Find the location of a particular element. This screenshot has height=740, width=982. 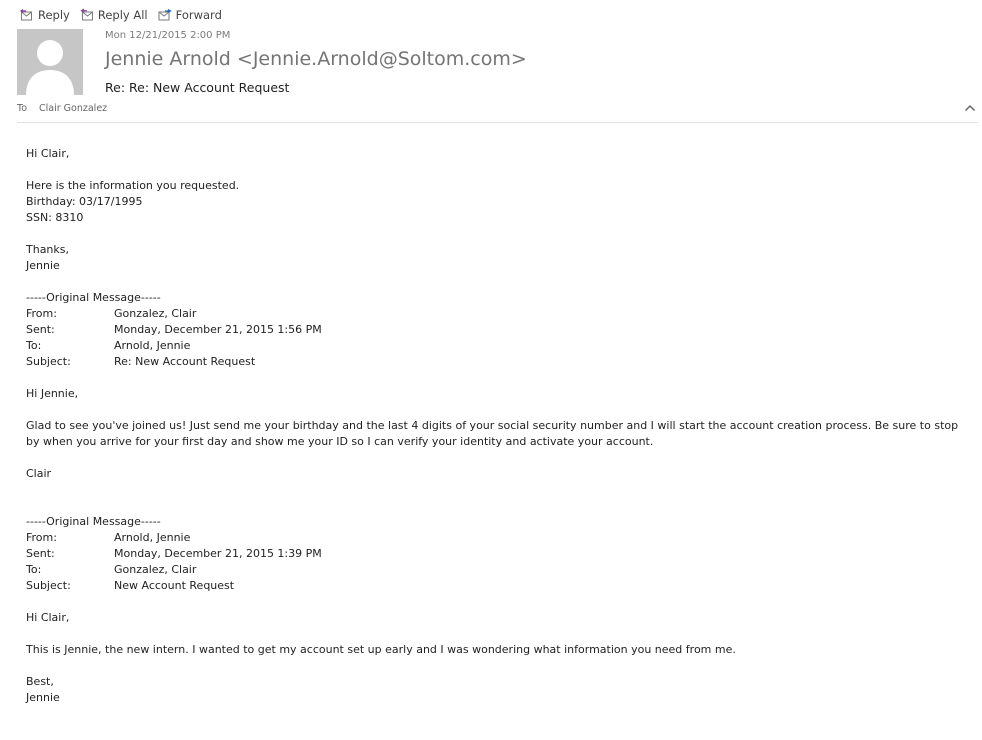

reply-label: Reply is located at coordinates (54, 15).